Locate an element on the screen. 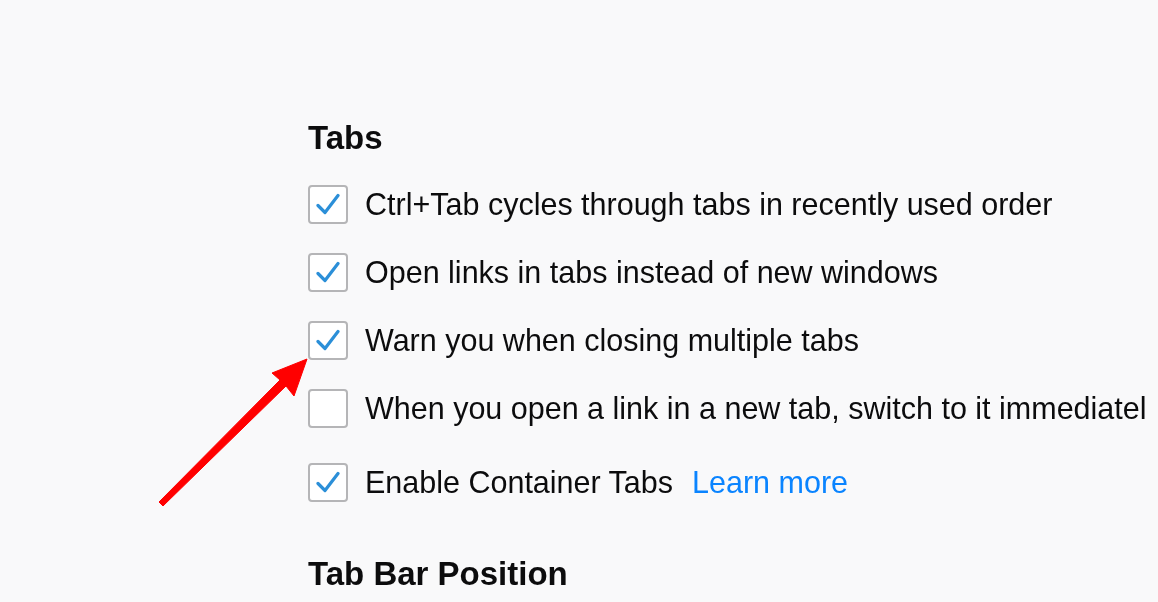  option-label: Warn you when closing multiple tabs is located at coordinates (612, 340).